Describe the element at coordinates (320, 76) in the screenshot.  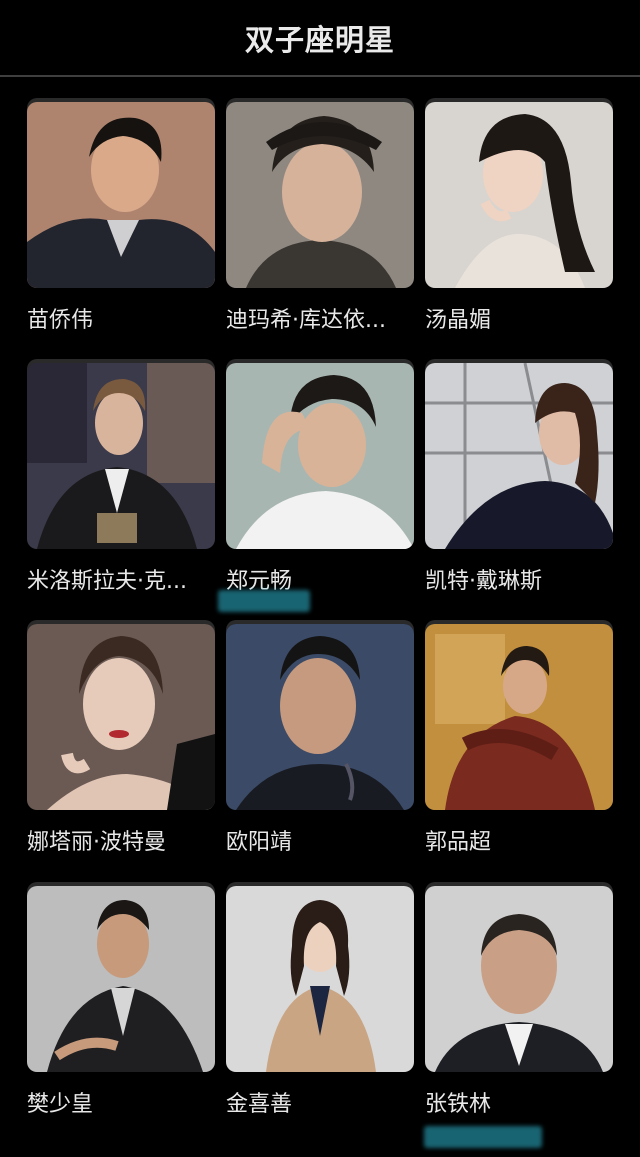
I see `header-divider` at that location.